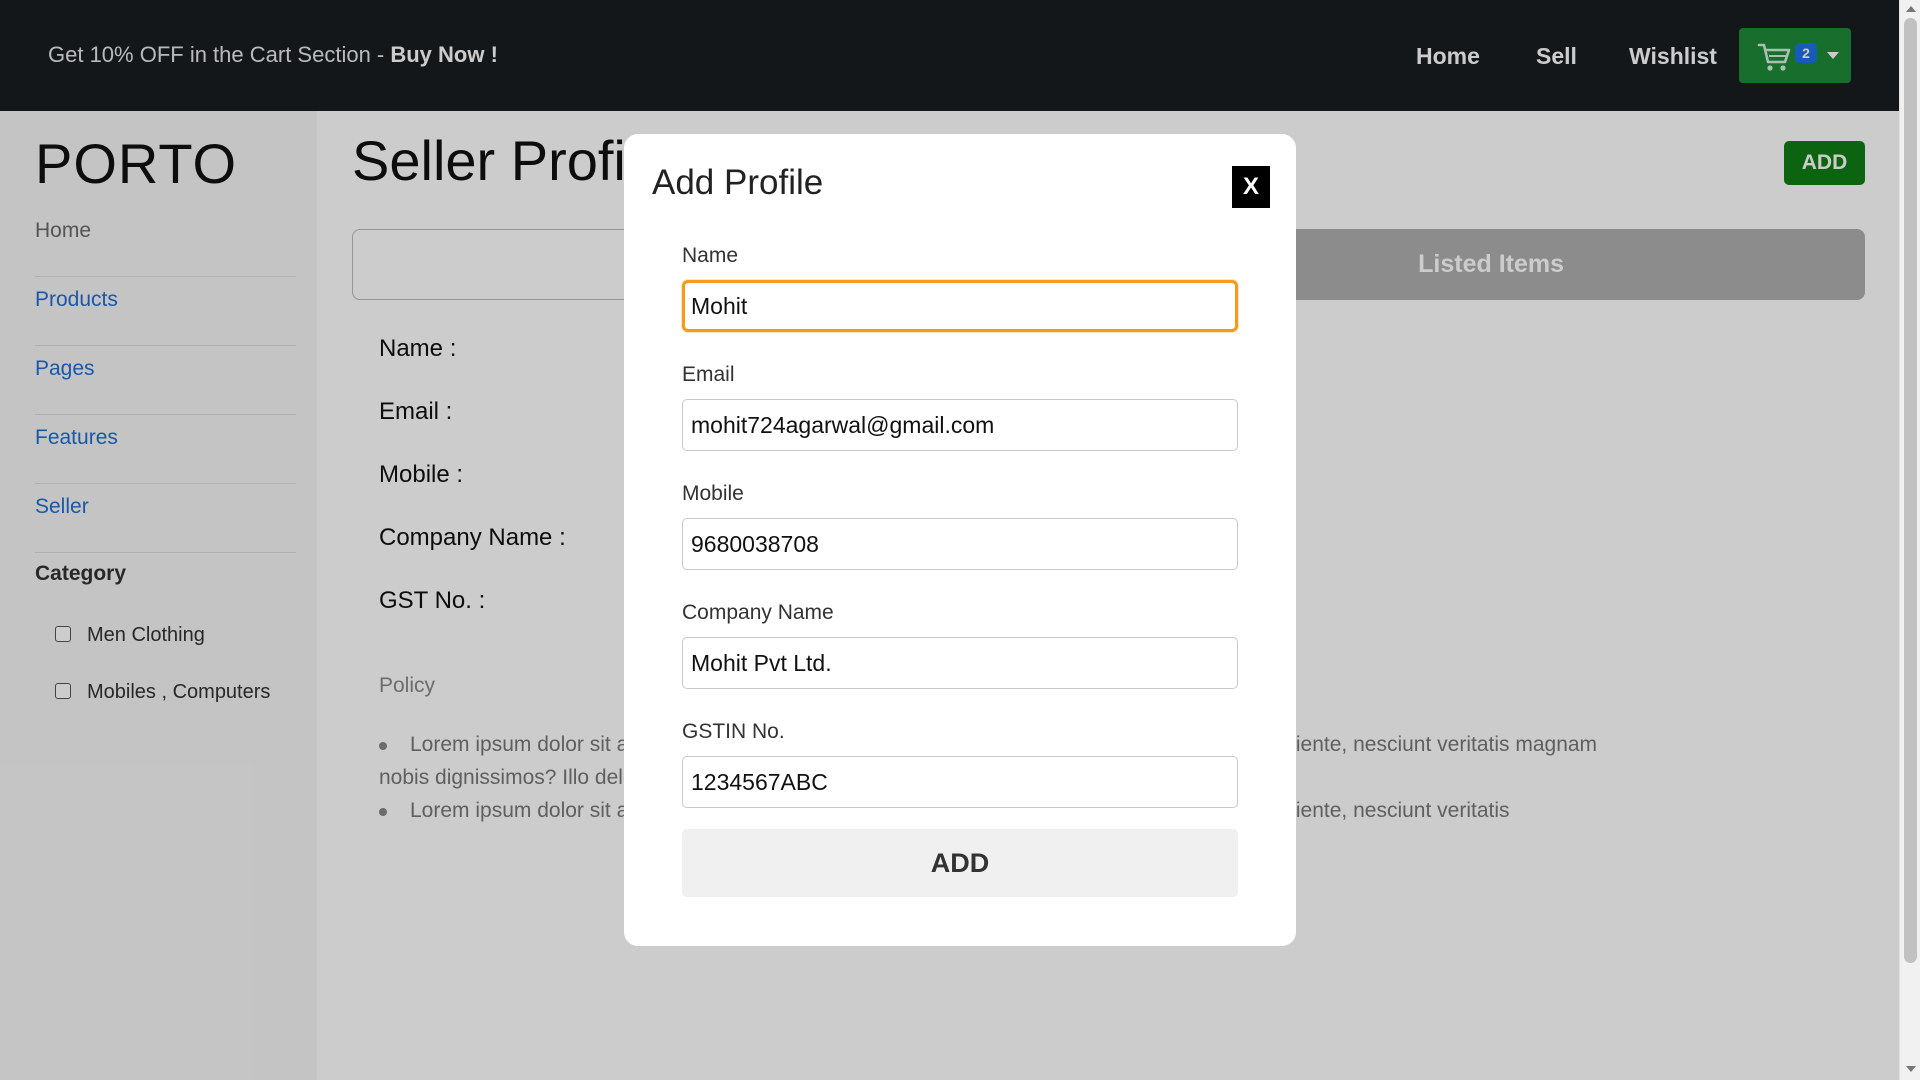 The image size is (1920, 1080). Describe the element at coordinates (758, 612) in the screenshot. I see `company-field-label: Company Name` at that location.